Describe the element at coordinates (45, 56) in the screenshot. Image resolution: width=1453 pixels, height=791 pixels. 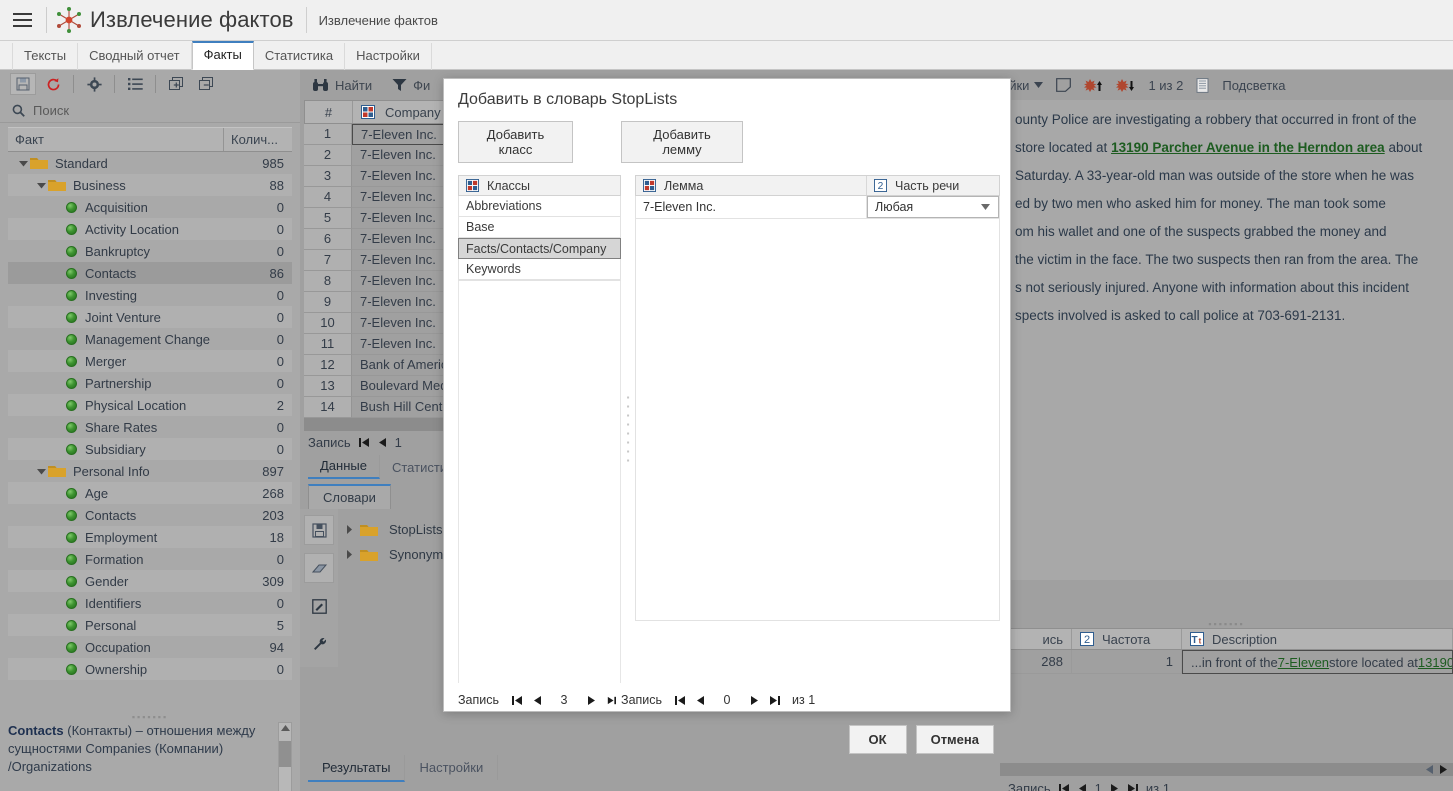
I see `tab-texts: Тексты` at that location.